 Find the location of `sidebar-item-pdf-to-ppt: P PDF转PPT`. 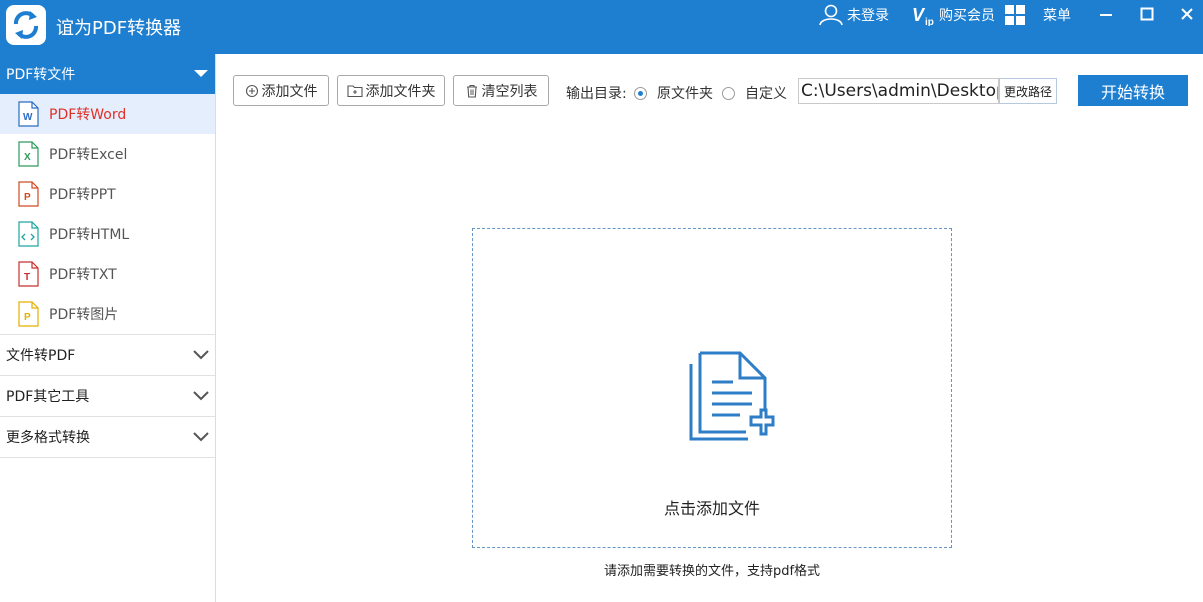

sidebar-item-pdf-to-ppt: P PDF转PPT is located at coordinates (107, 194).